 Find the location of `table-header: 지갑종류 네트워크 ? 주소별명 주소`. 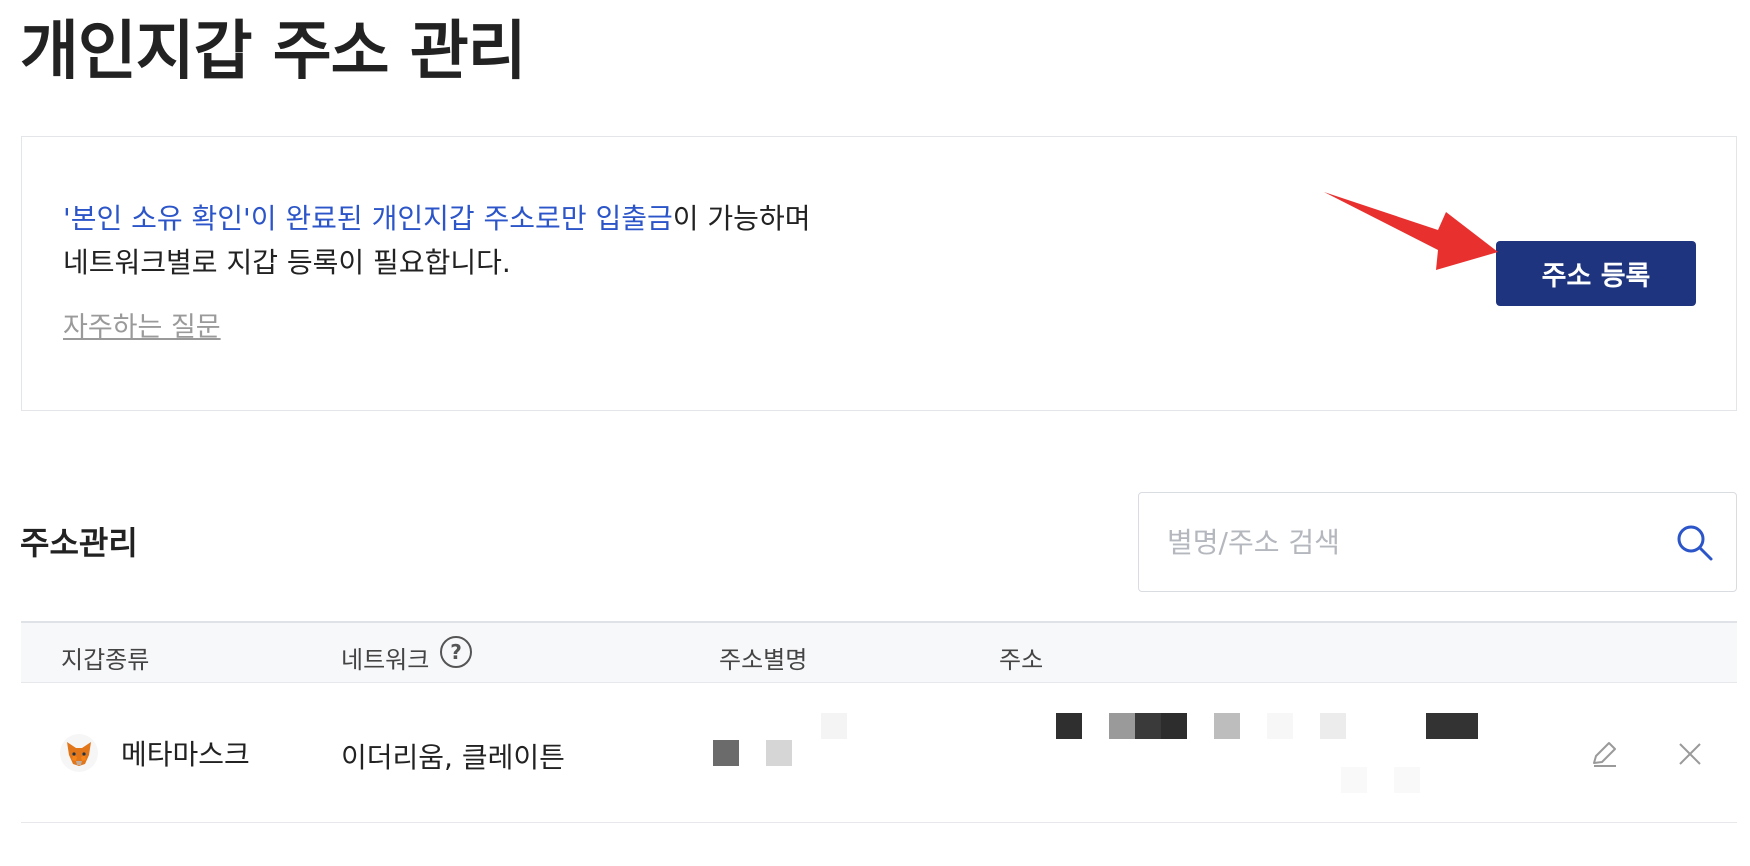

table-header: 지갑종류 네트워크 ? 주소별명 주소 is located at coordinates (879, 652).